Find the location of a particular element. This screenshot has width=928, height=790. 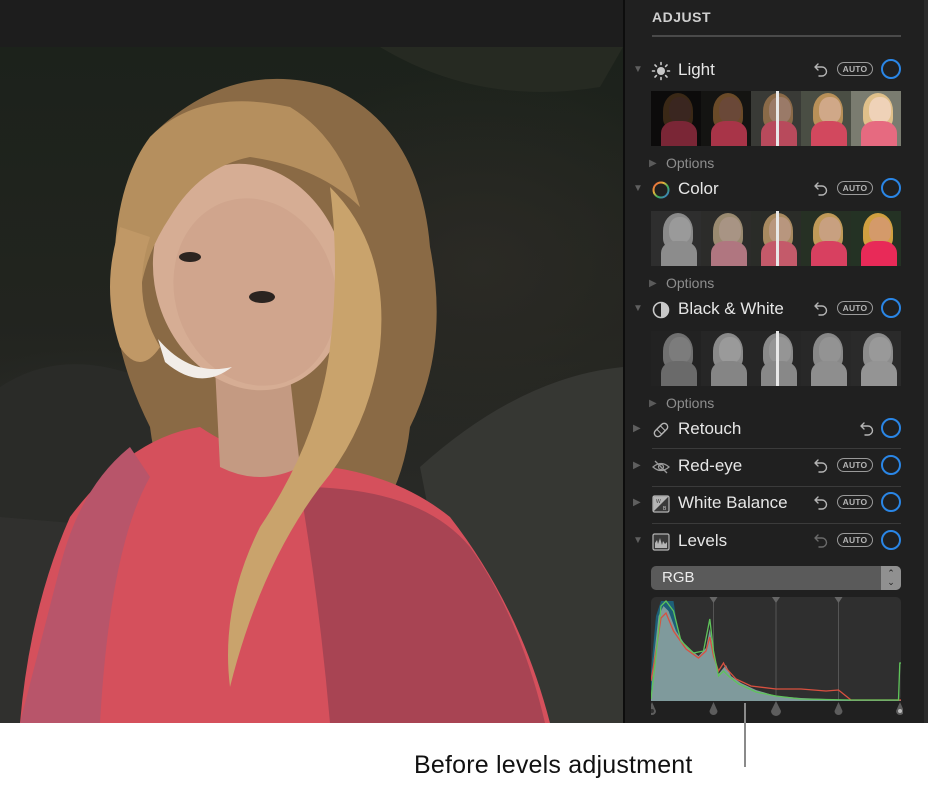

section-label: White Balance is located at coordinates (733, 502).